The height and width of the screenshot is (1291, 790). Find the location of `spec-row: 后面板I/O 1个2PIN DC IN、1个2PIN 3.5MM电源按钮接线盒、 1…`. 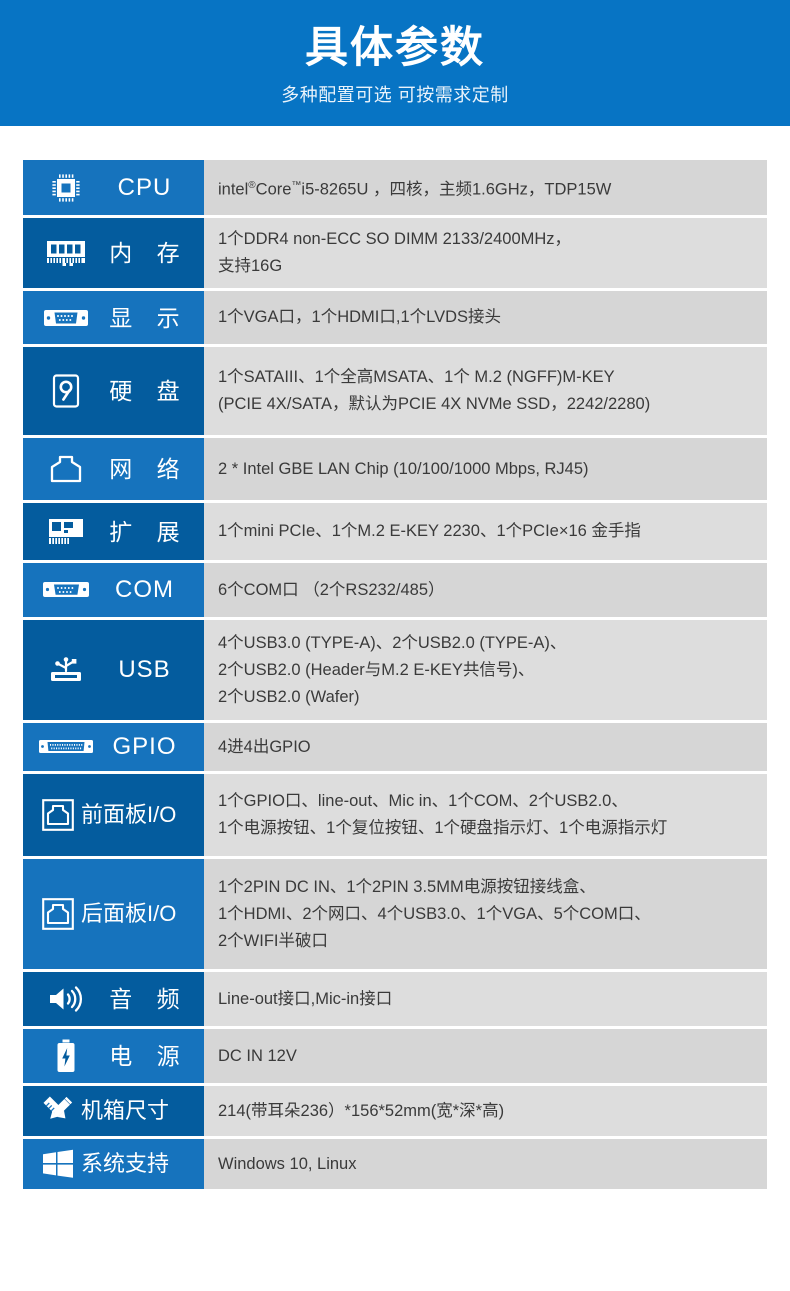

spec-row: 后面板I/O 1个2PIN DC IN、1个2PIN 3.5MM电源按钮接线盒、 1… is located at coordinates (395, 914).